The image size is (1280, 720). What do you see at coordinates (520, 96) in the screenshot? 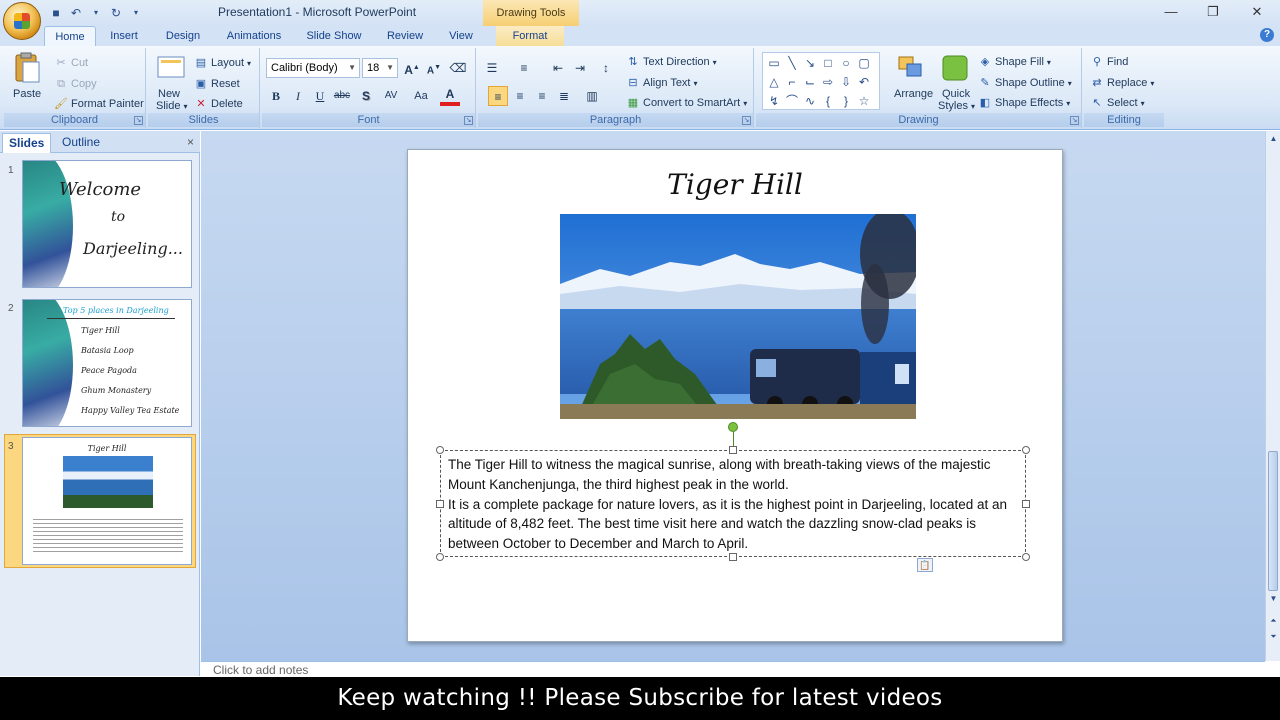
I see `align-center-icon: ≡` at bounding box center [520, 96].